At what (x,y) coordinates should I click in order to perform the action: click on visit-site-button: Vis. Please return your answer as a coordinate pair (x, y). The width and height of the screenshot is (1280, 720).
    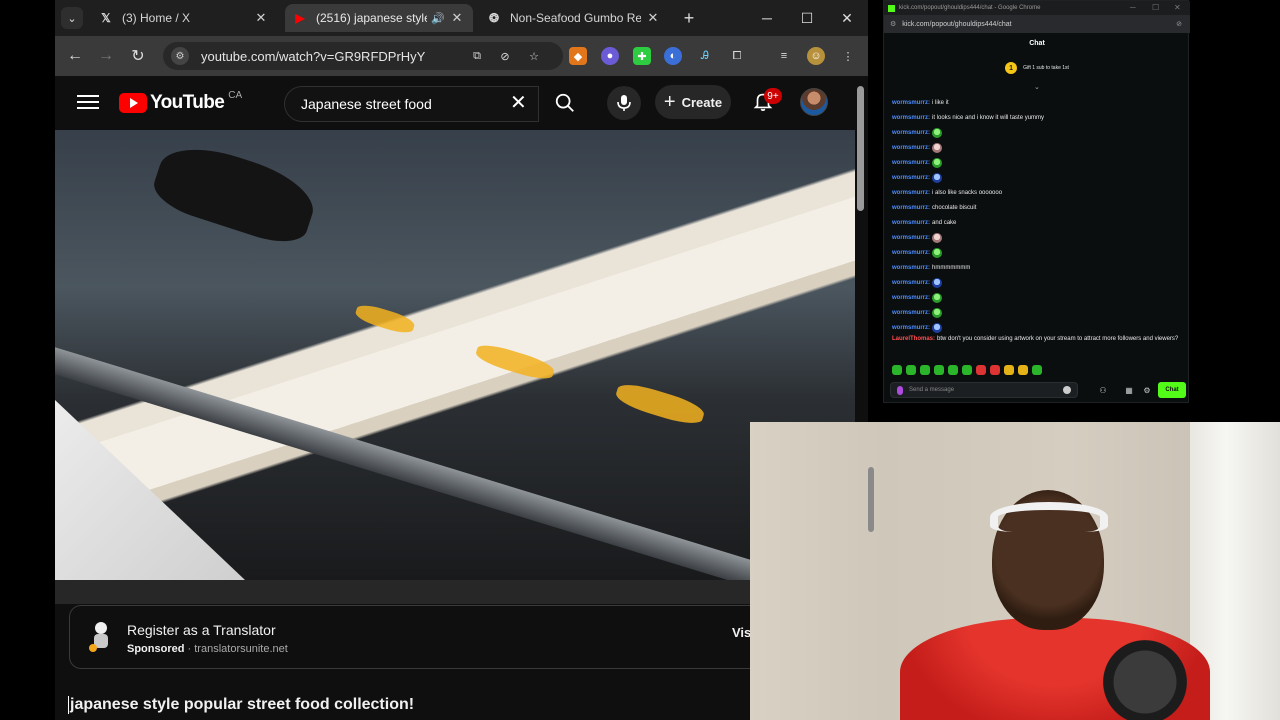
    Looking at the image, I should click on (741, 632).